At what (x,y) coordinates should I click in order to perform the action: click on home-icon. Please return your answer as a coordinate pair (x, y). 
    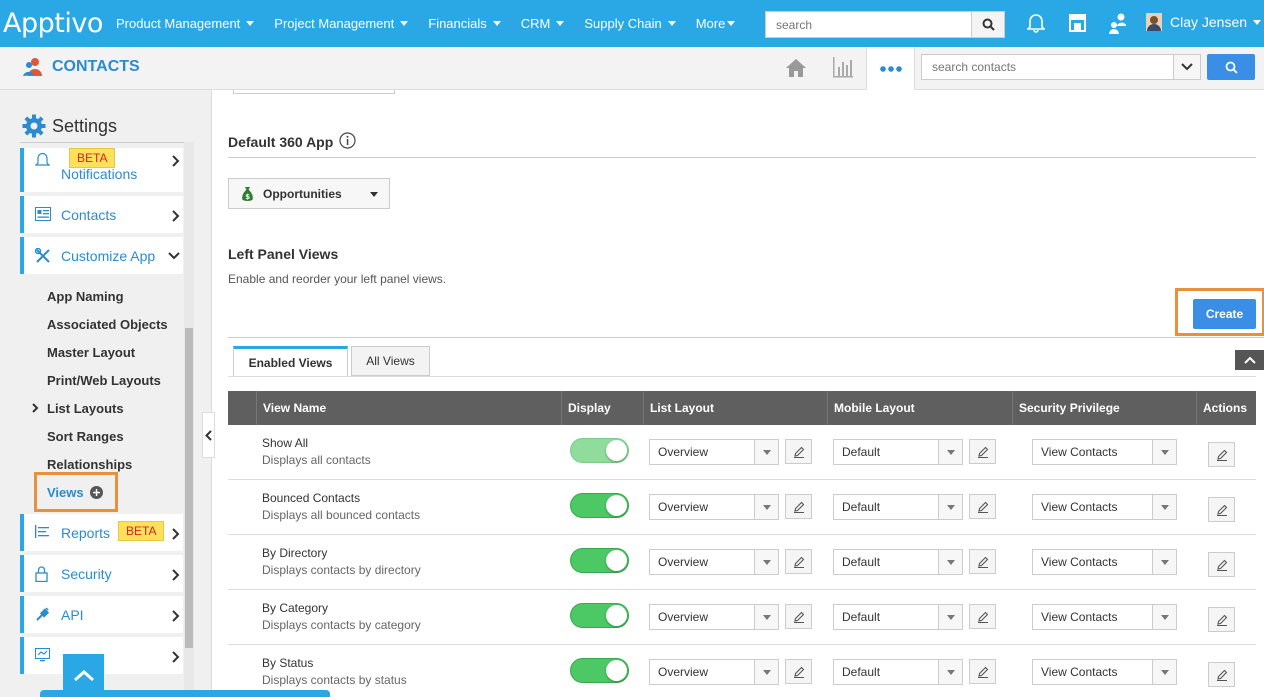
    Looking at the image, I should click on (796, 68).